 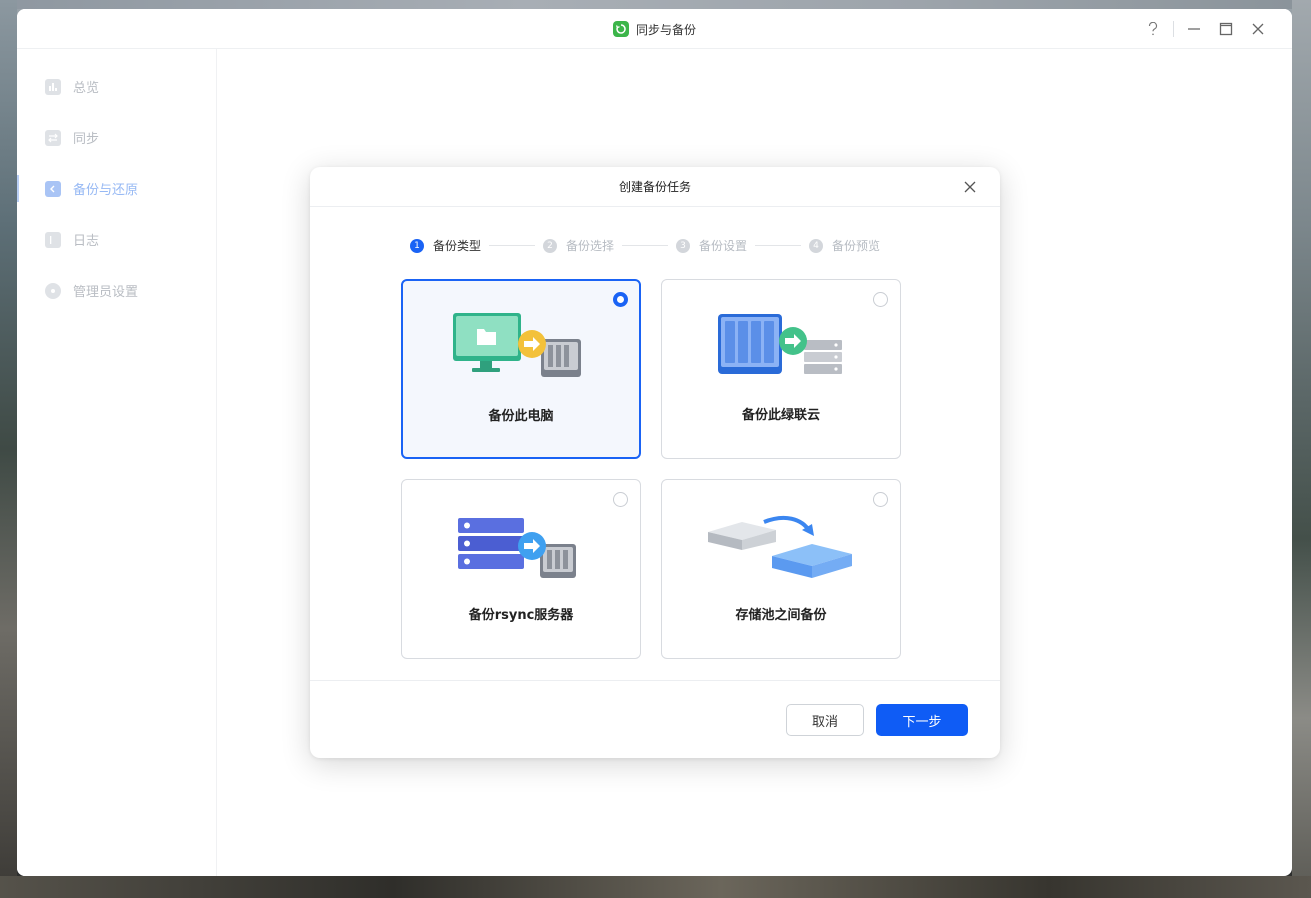 I want to click on help-icon, so click(x=1153, y=29).